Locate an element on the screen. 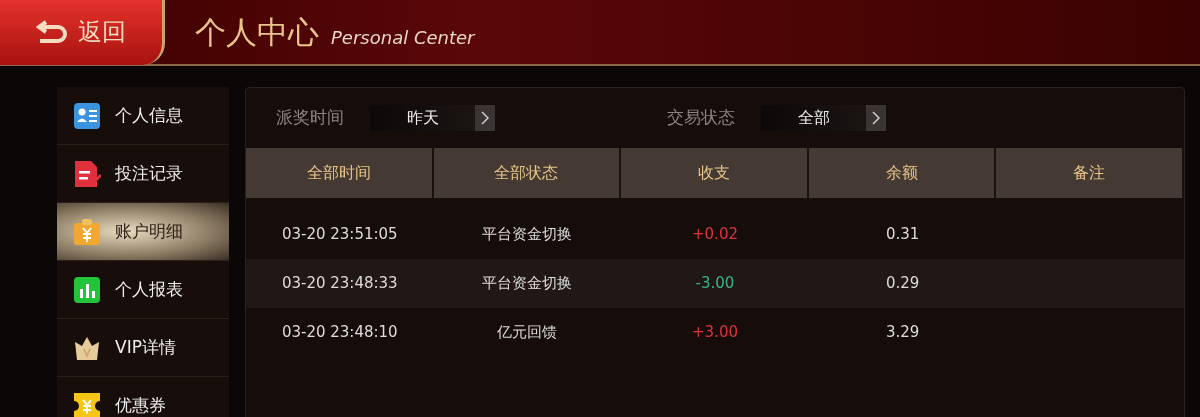  table-cell-text: 03-20 23:51:05 is located at coordinates (339, 235).